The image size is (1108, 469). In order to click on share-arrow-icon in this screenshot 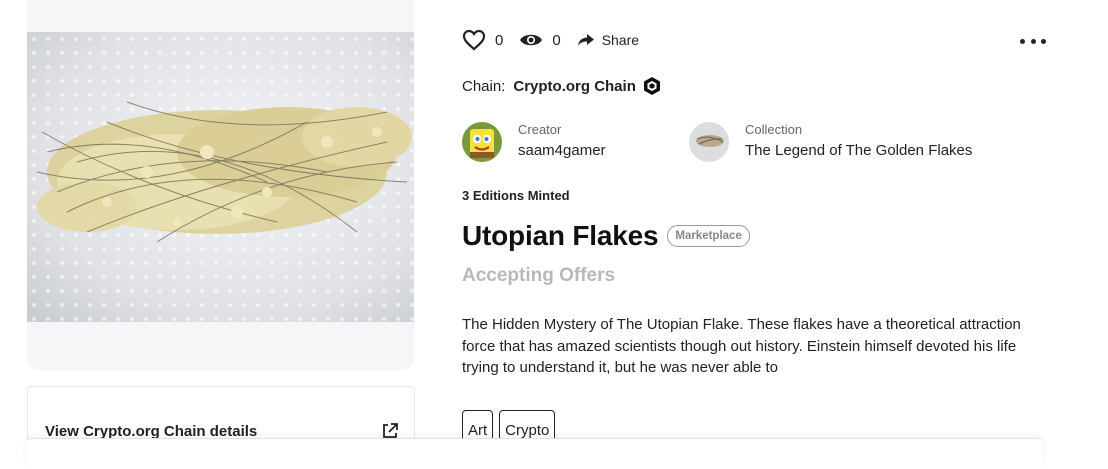, I will do `click(585, 40)`.